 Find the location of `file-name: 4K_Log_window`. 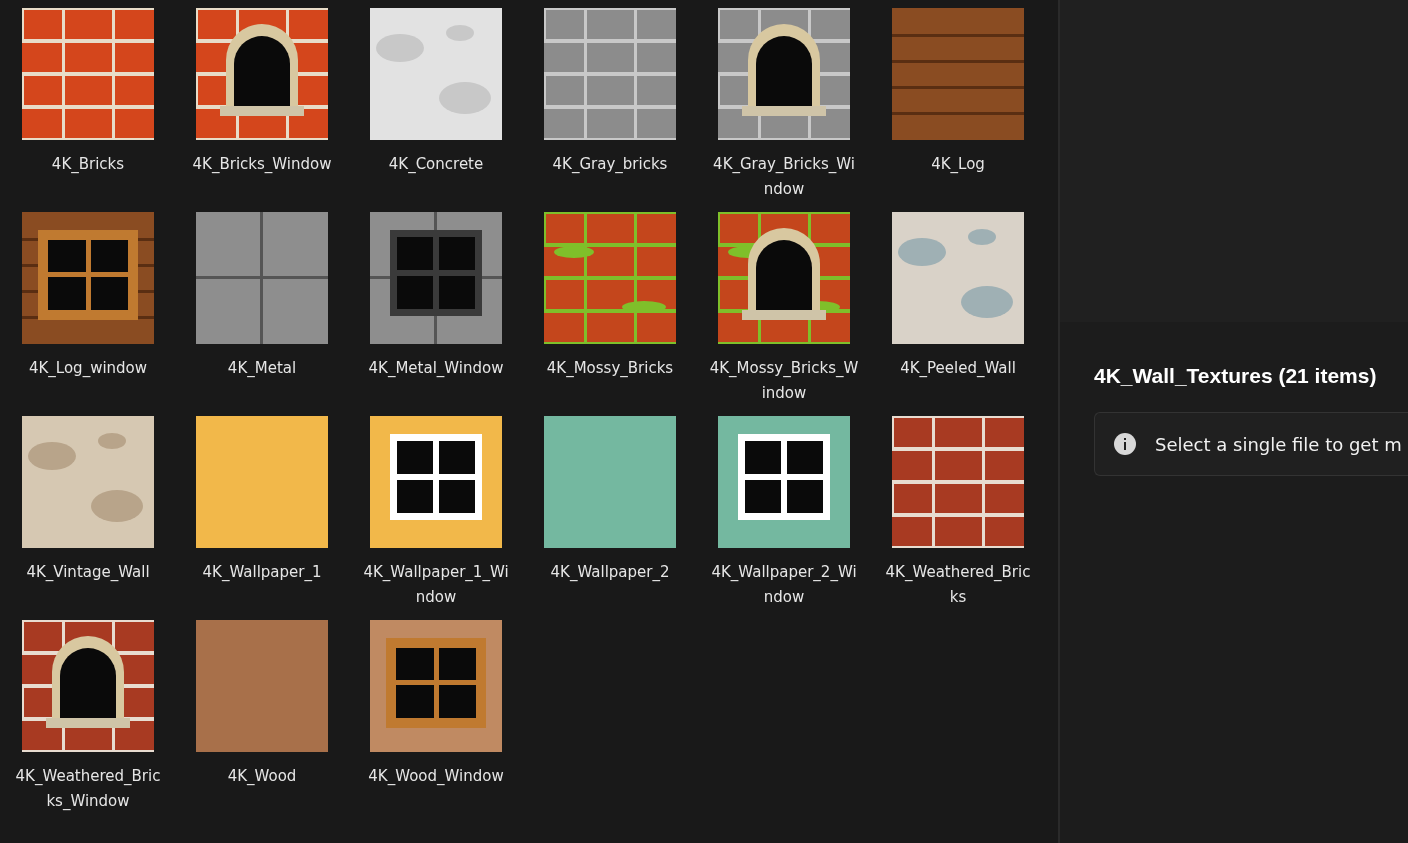

file-name: 4K_Log_window is located at coordinates (88, 368).